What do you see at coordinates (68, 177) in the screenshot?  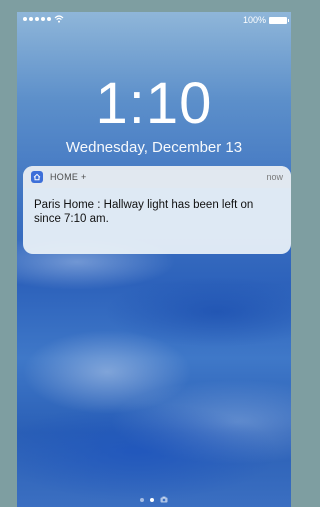 I see `notification-app-name: HOME +` at bounding box center [68, 177].